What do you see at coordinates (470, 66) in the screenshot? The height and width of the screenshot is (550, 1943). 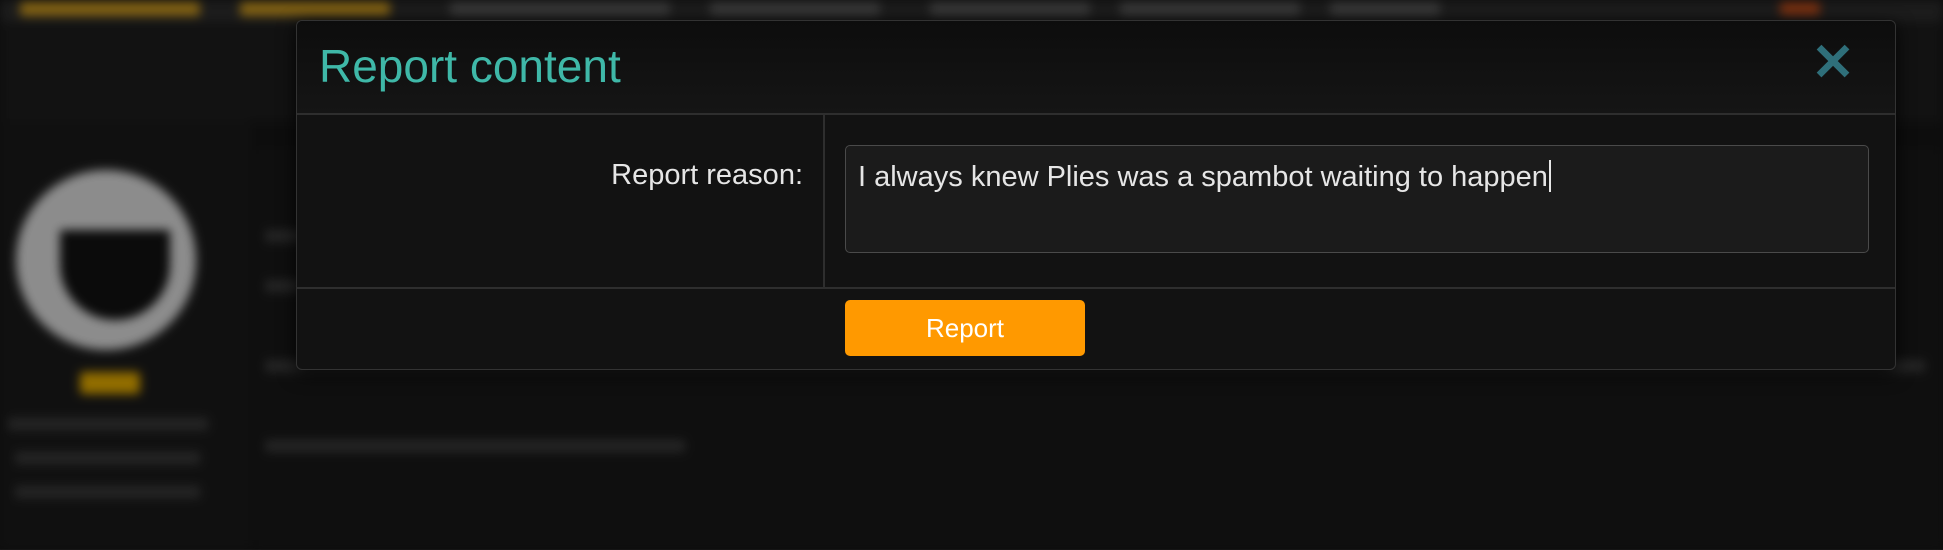 I see `dialog-title: Report content` at bounding box center [470, 66].